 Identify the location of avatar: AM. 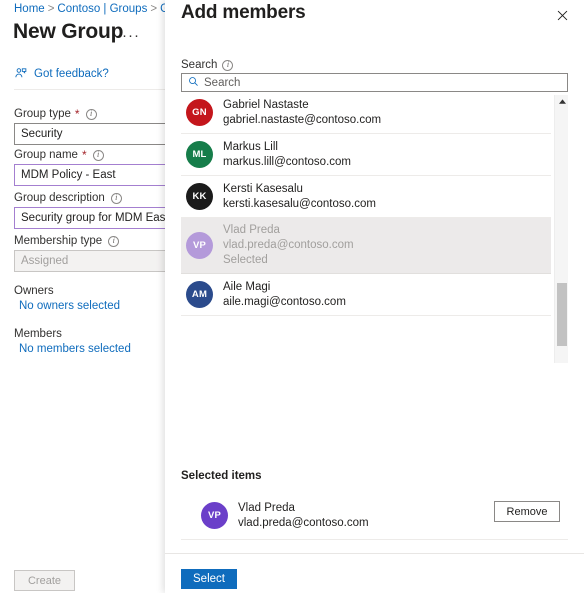
(199, 294).